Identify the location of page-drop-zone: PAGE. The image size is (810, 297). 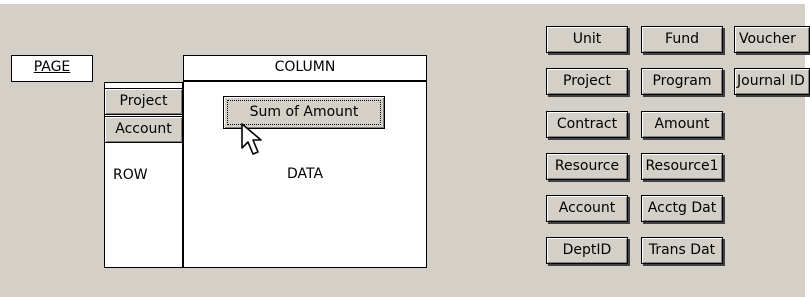
(52, 68).